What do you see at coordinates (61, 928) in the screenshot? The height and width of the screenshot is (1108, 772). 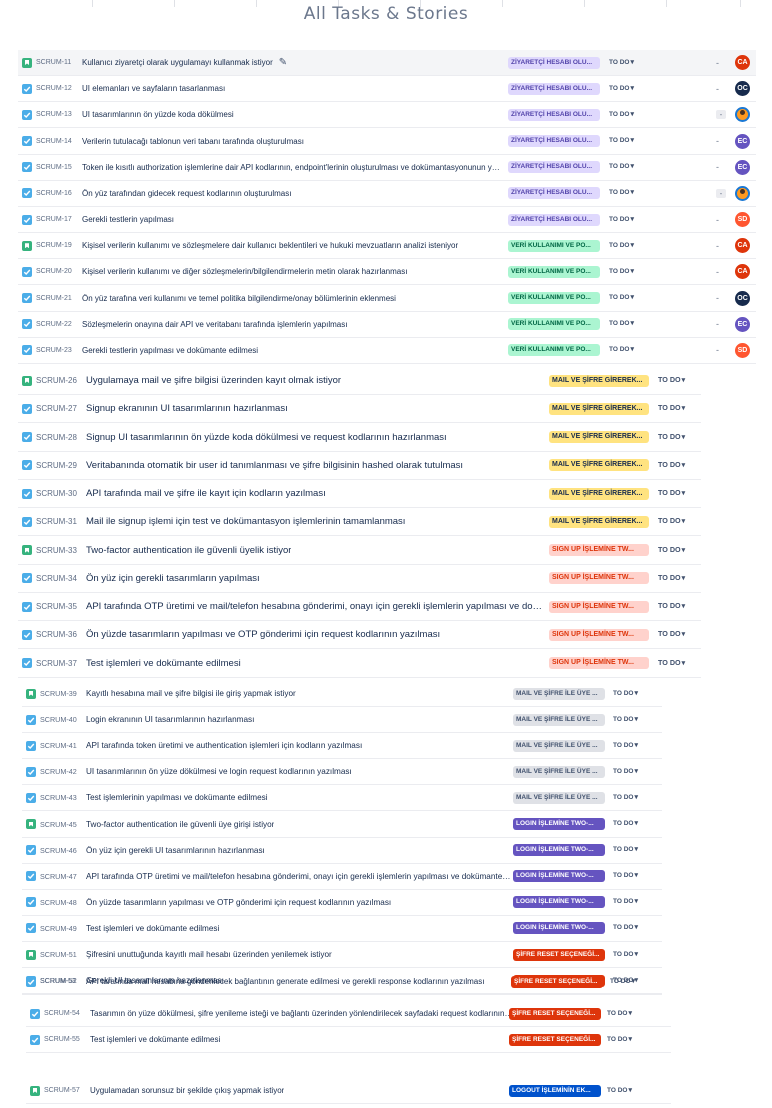 I see `issue-key: SCRUM-49` at bounding box center [61, 928].